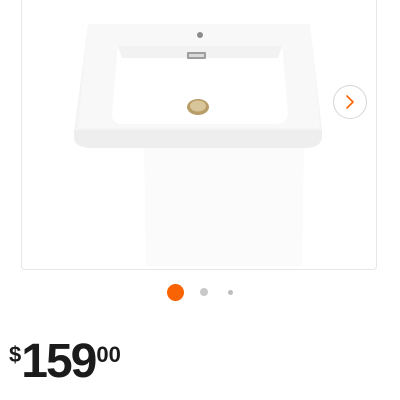 This screenshot has height=400, width=400. I want to click on chevron-right-icon, so click(350, 102).